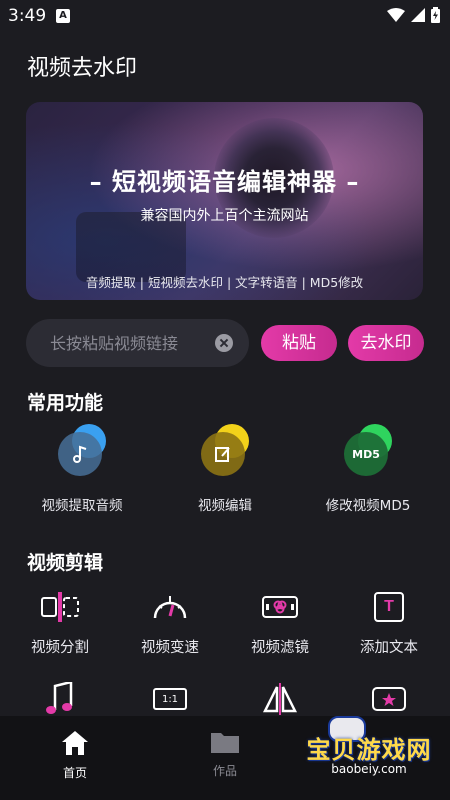 The image size is (450, 800). Describe the element at coordinates (27, 16) in the screenshot. I see `status-time: 3:49` at that location.